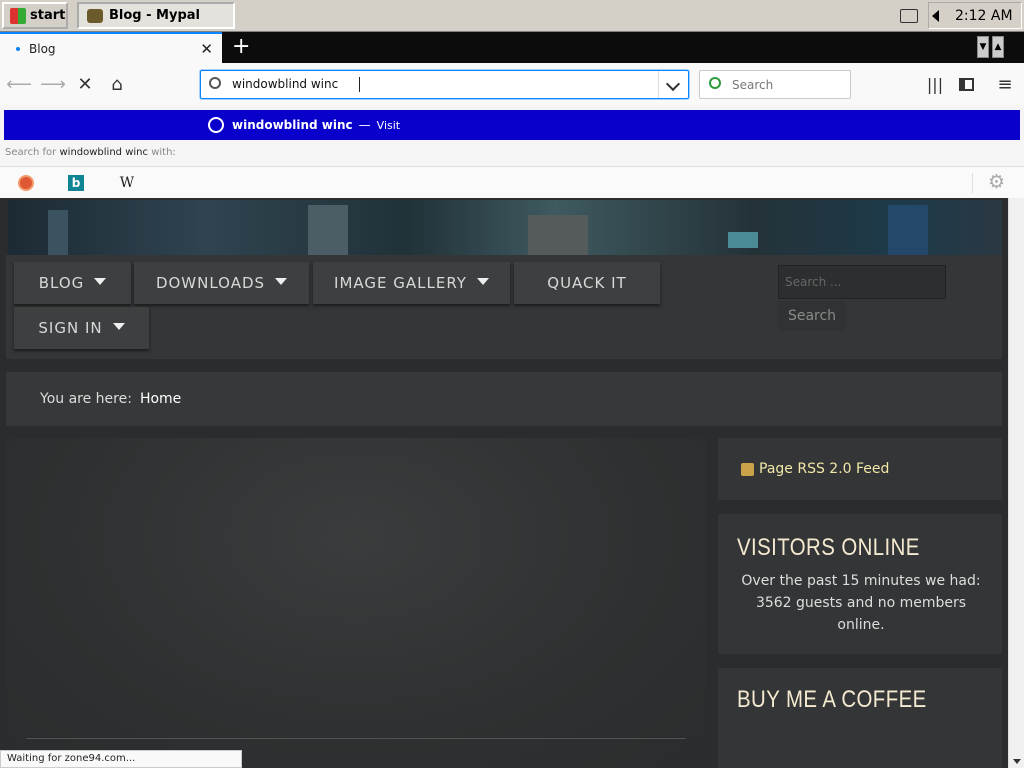 Image resolution: width=1024 pixels, height=768 pixels. What do you see at coordinates (998, 47) in the screenshot?
I see `tab-scroll-icon: ▲` at bounding box center [998, 47].